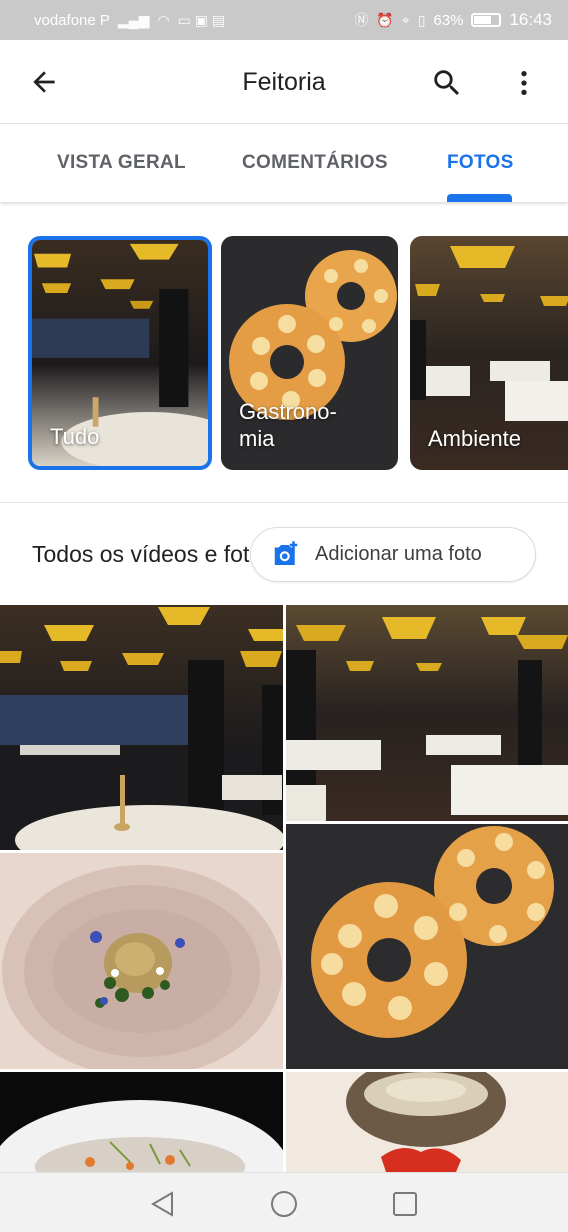  I want to click on dish-photo, so click(141, 1122).